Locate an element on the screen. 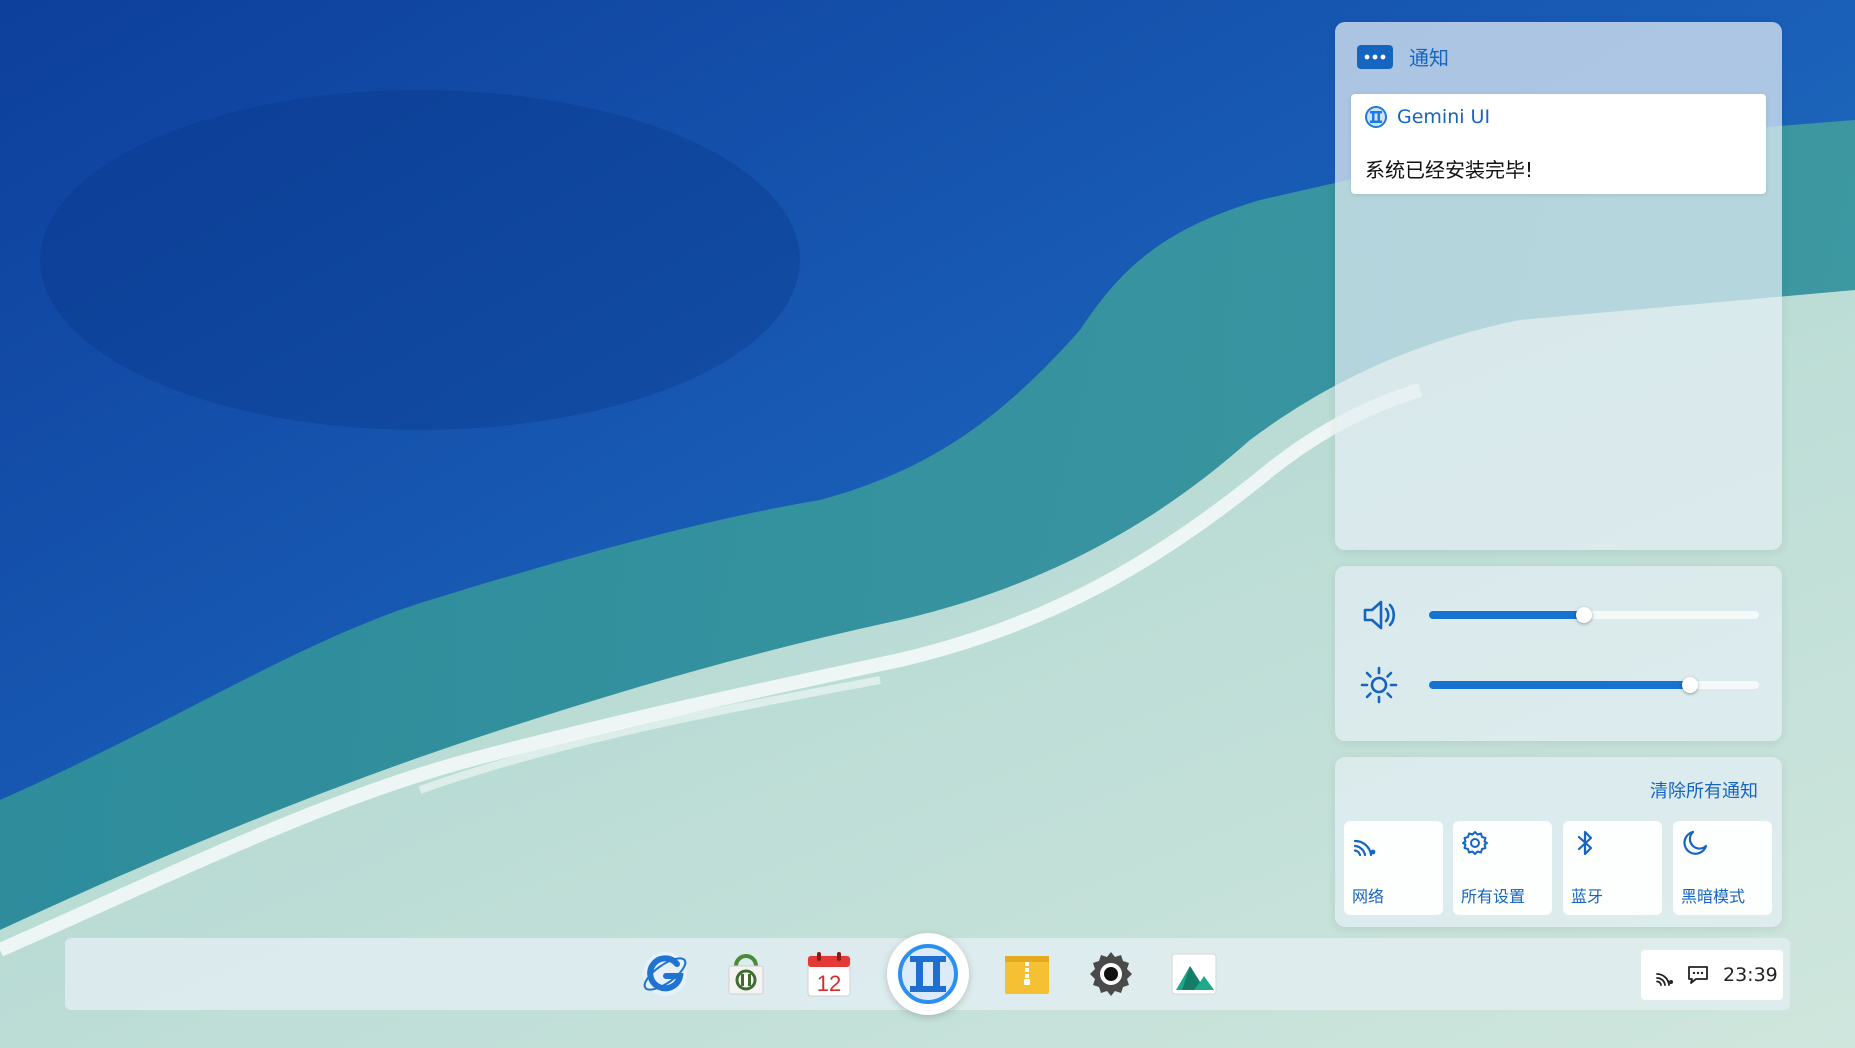 The width and height of the screenshot is (1855, 1048). notification-app-name: Gemini UI is located at coordinates (1444, 117).